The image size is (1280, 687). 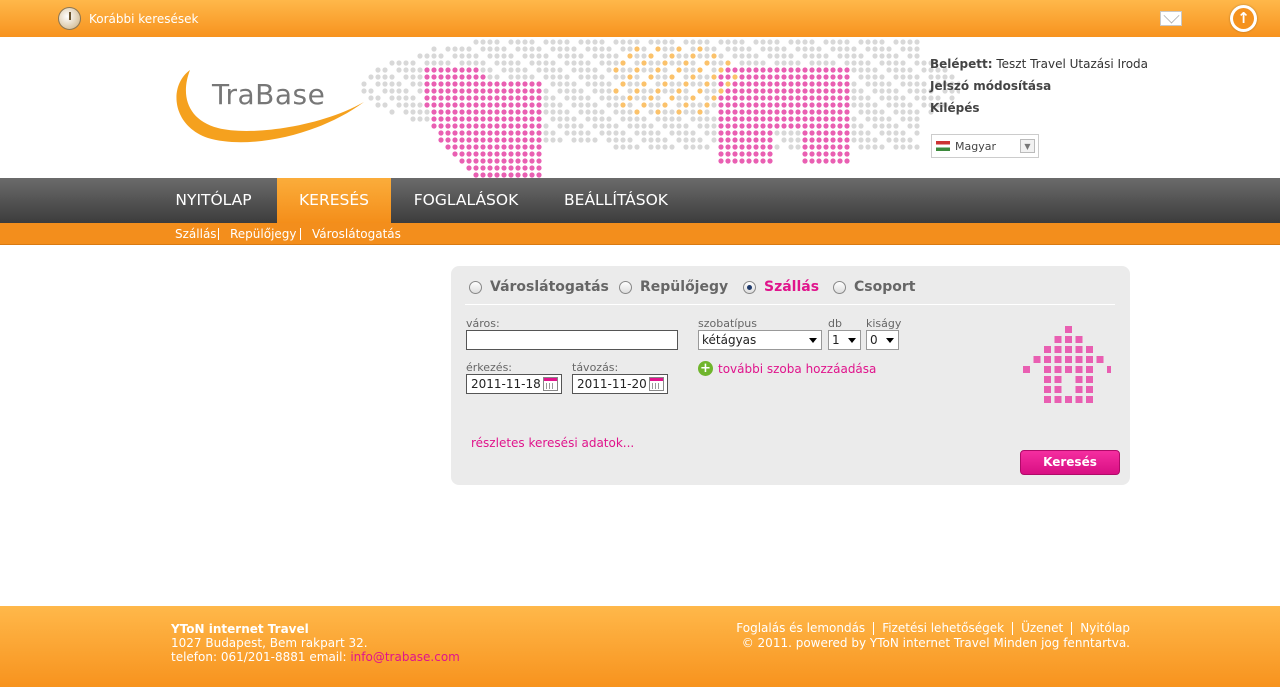 I want to click on hungarian-flag-icon, so click(x=943, y=146).